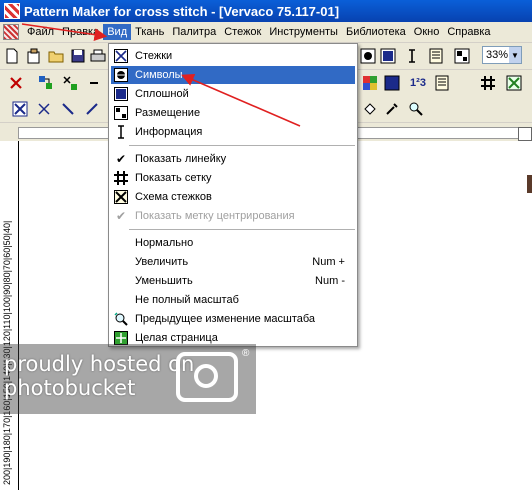  Describe the element at coordinates (368, 56) in the screenshot. I see `symbols-view-icon` at that location.